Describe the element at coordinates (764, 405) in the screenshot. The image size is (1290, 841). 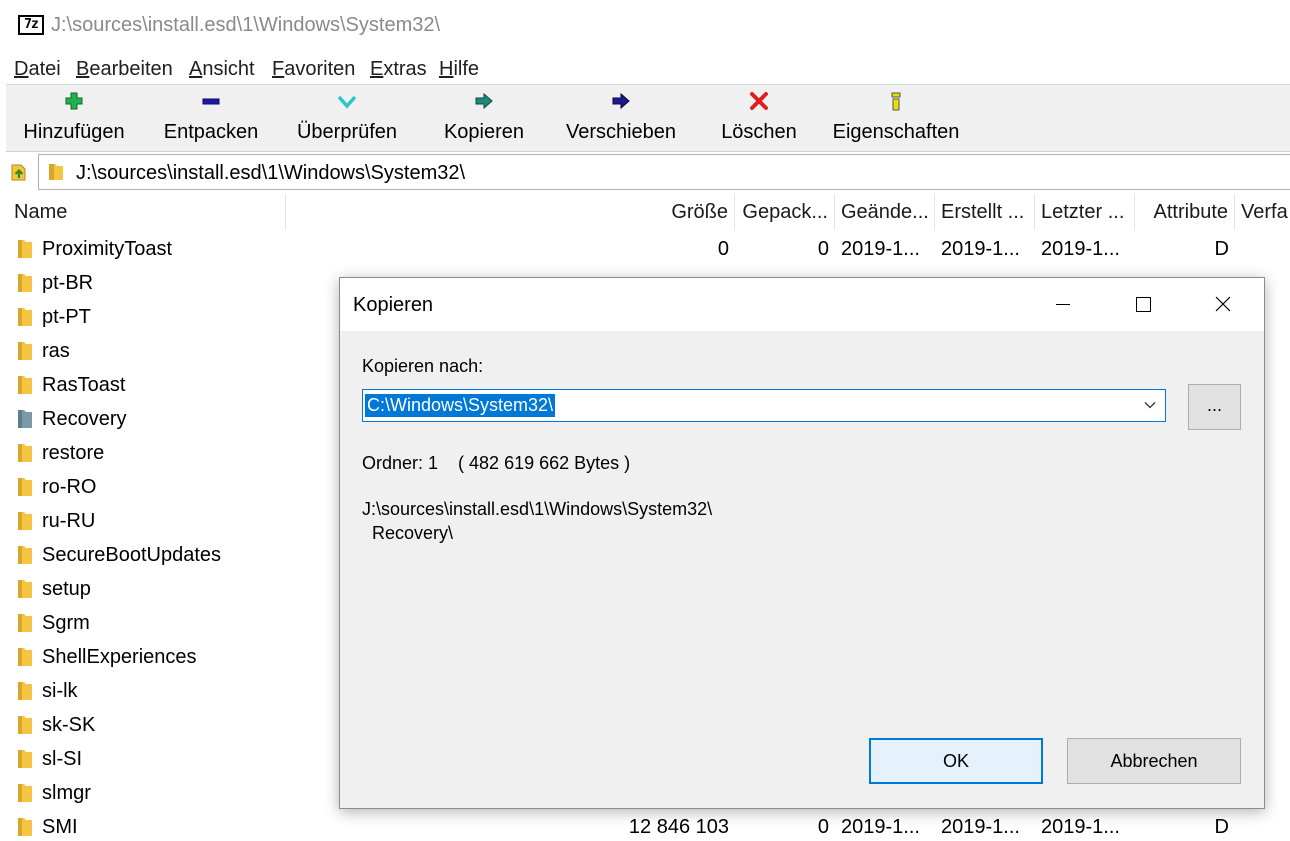
I see `destination-combobox: C:\Windows\System32\` at that location.